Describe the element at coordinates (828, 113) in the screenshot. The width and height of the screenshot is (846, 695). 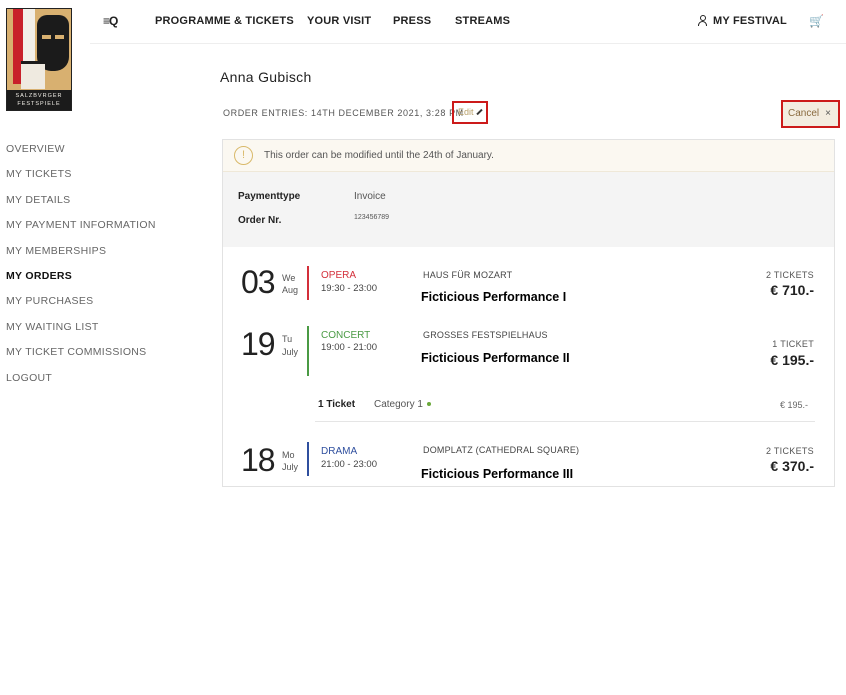
I see `close-icon: ×` at that location.